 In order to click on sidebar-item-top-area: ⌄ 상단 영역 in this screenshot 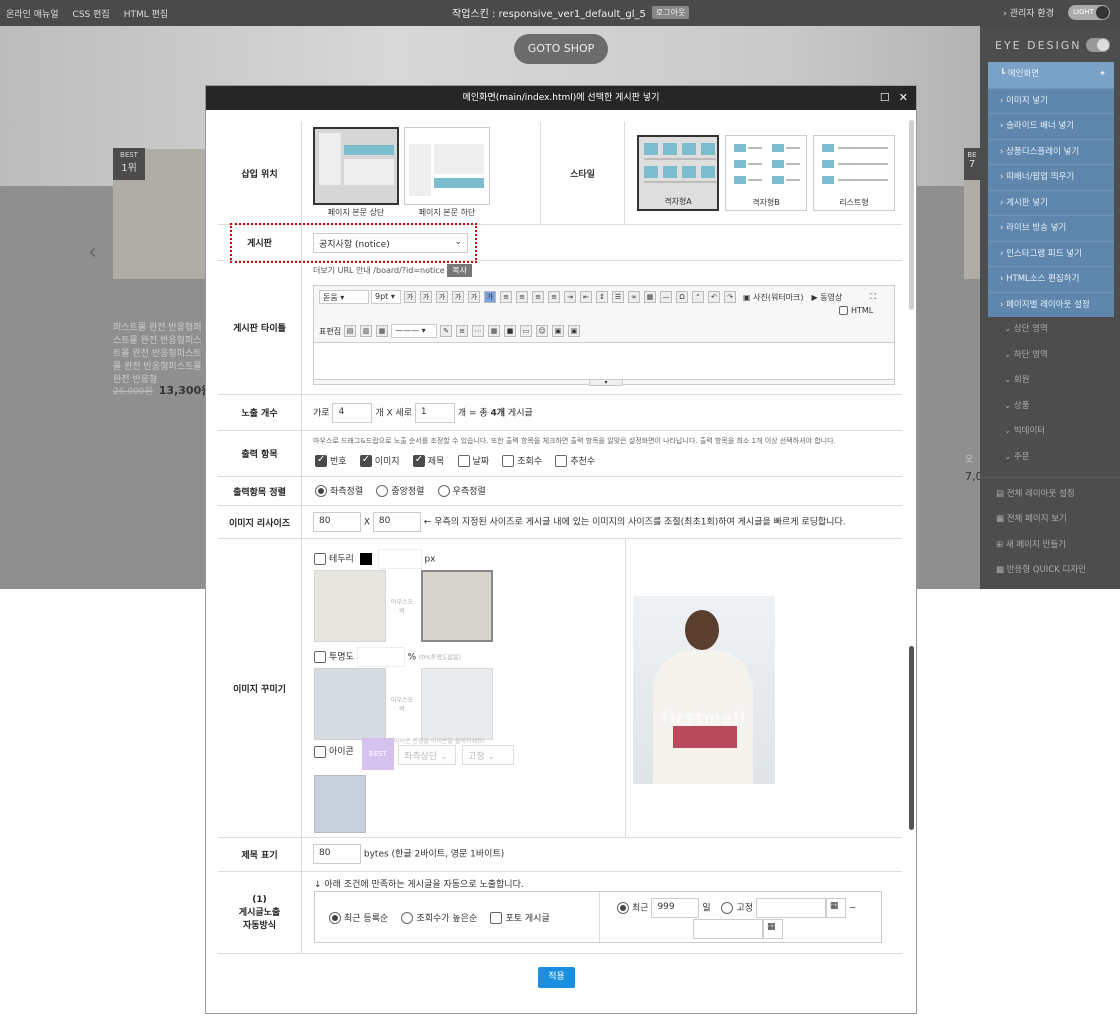, I will do `click(1051, 330)`.